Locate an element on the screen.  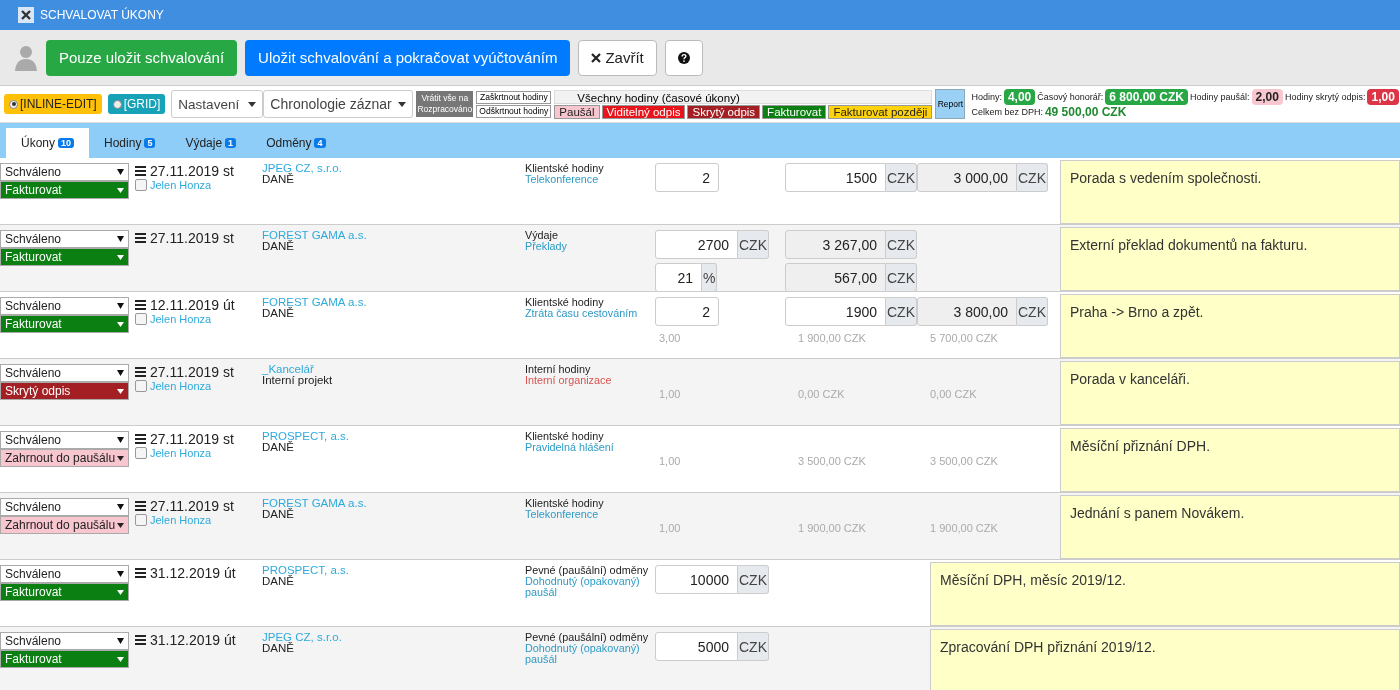
check-button: Zaškrtnout hodiny is located at coordinates (514, 97).